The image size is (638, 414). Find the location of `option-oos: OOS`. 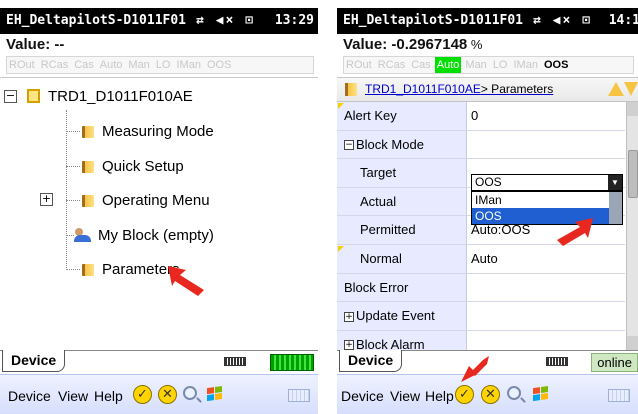

option-oos: OOS is located at coordinates (547, 216).